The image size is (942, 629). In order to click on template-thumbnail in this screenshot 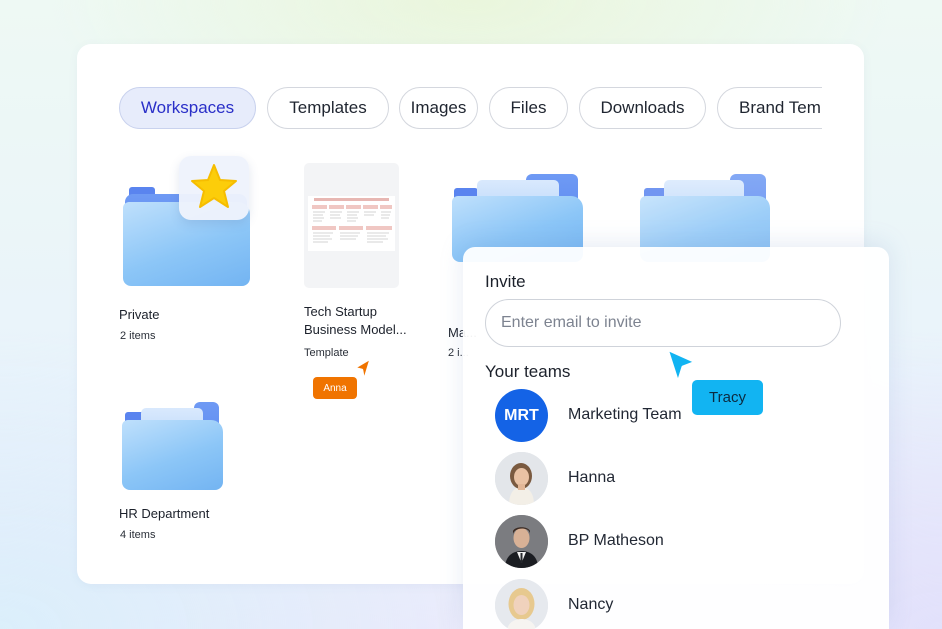, I will do `click(351, 225)`.